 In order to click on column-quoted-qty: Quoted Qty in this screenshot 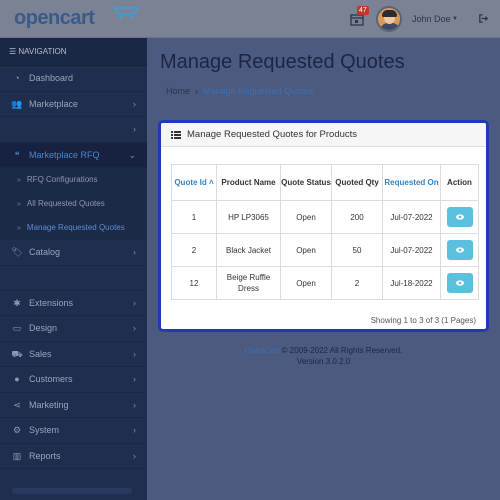, I will do `click(357, 182)`.